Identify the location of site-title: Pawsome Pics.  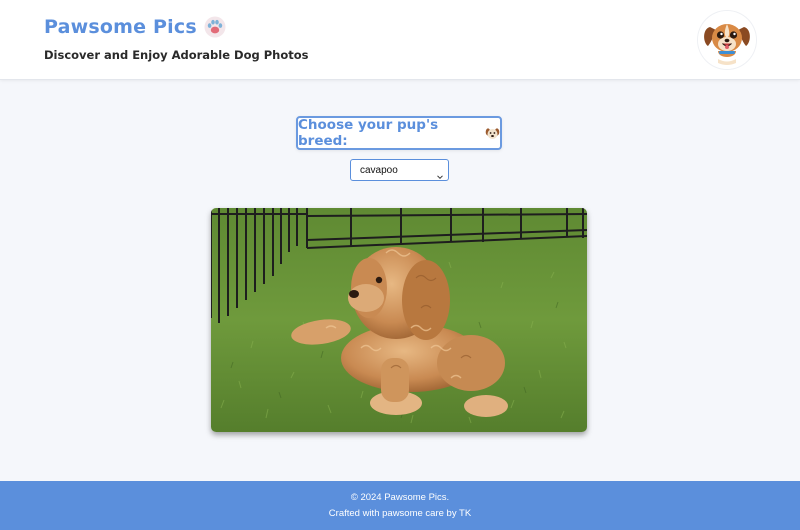
(120, 27).